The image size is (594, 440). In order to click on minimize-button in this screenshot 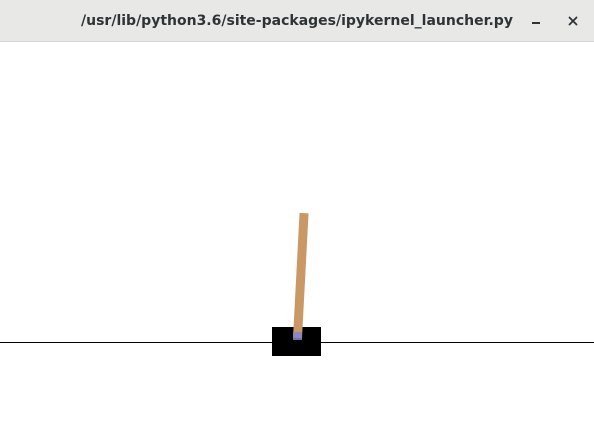, I will do `click(536, 21)`.